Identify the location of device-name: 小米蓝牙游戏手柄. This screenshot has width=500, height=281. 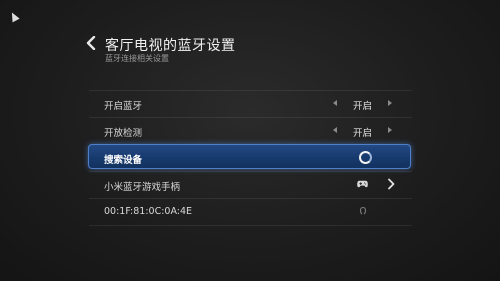
(142, 187).